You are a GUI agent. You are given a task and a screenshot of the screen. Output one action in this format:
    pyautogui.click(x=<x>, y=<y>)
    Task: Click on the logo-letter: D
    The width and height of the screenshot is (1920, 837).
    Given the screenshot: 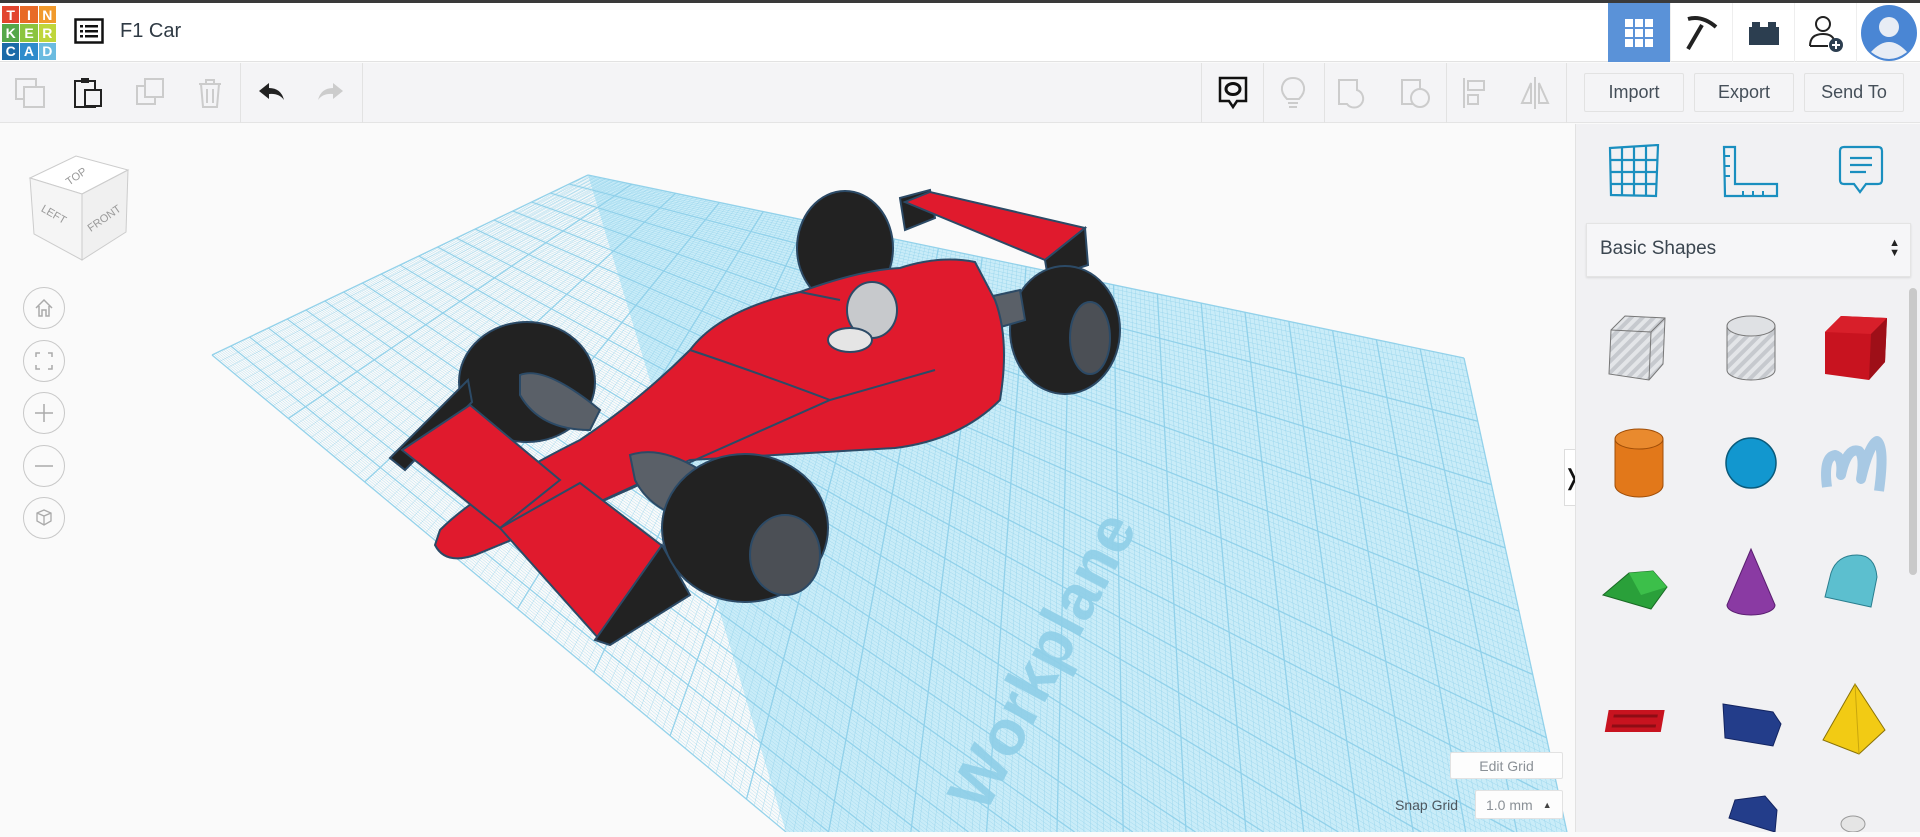 What is the action you would take?
    pyautogui.click(x=47, y=51)
    